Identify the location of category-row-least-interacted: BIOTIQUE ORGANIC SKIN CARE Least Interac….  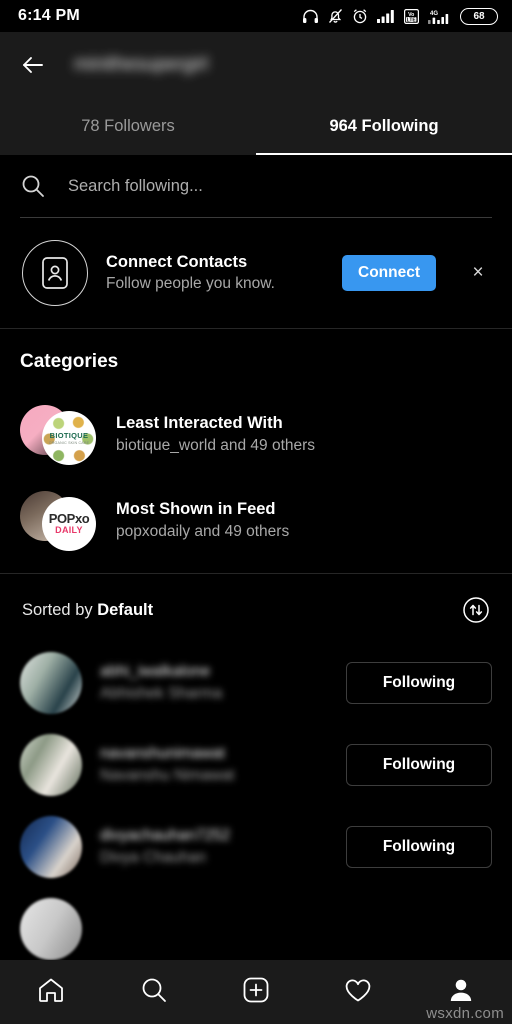
(256, 434).